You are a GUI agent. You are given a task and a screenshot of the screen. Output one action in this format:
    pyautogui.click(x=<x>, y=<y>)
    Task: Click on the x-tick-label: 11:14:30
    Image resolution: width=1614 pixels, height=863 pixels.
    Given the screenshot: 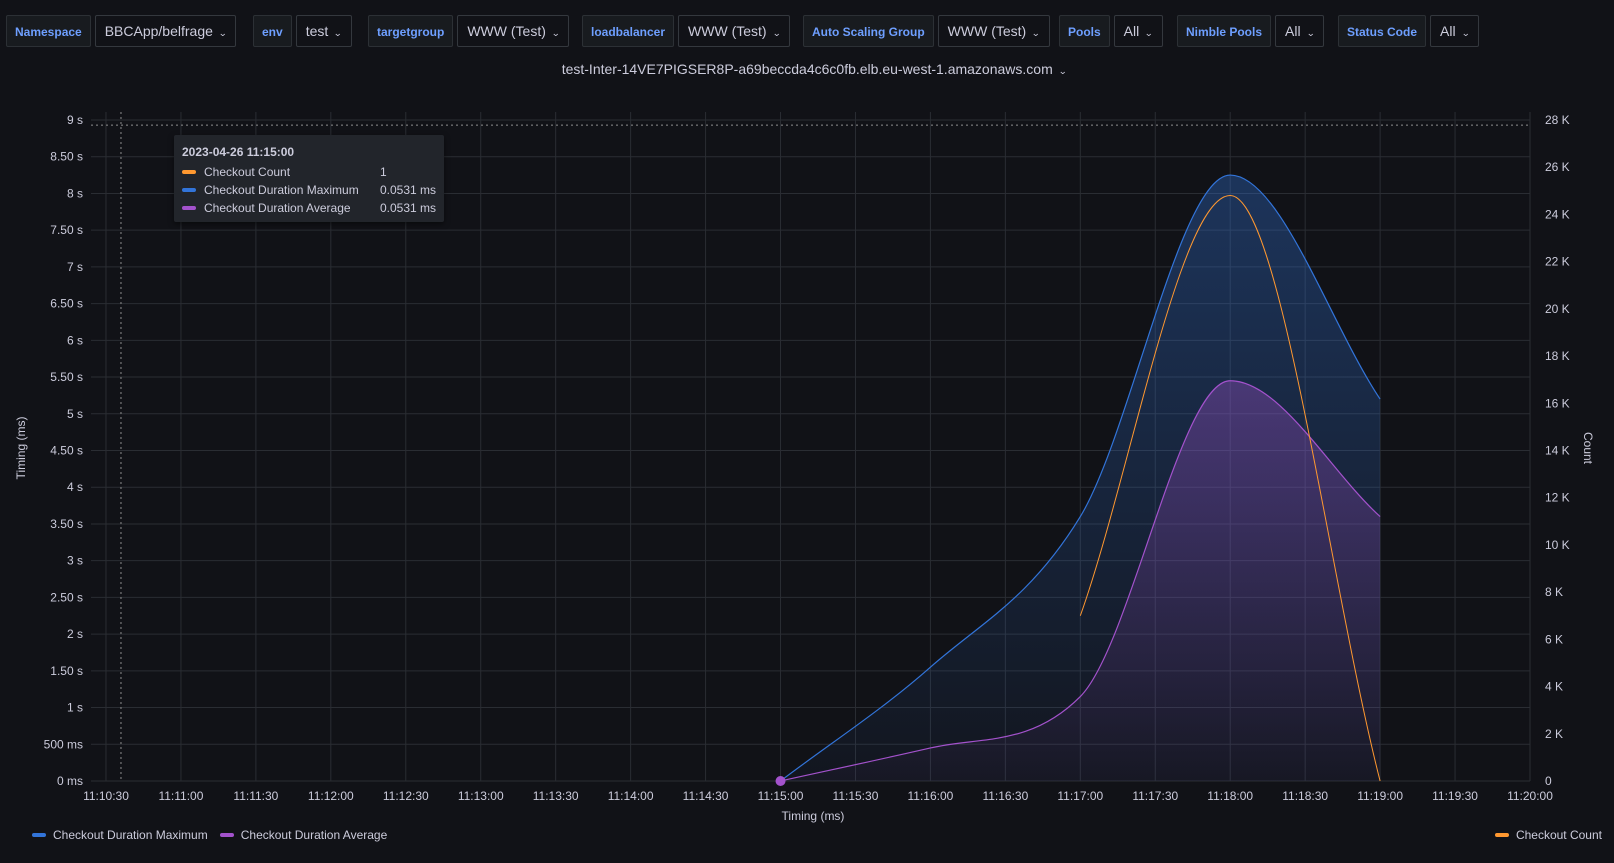 What is the action you would take?
    pyautogui.click(x=706, y=796)
    